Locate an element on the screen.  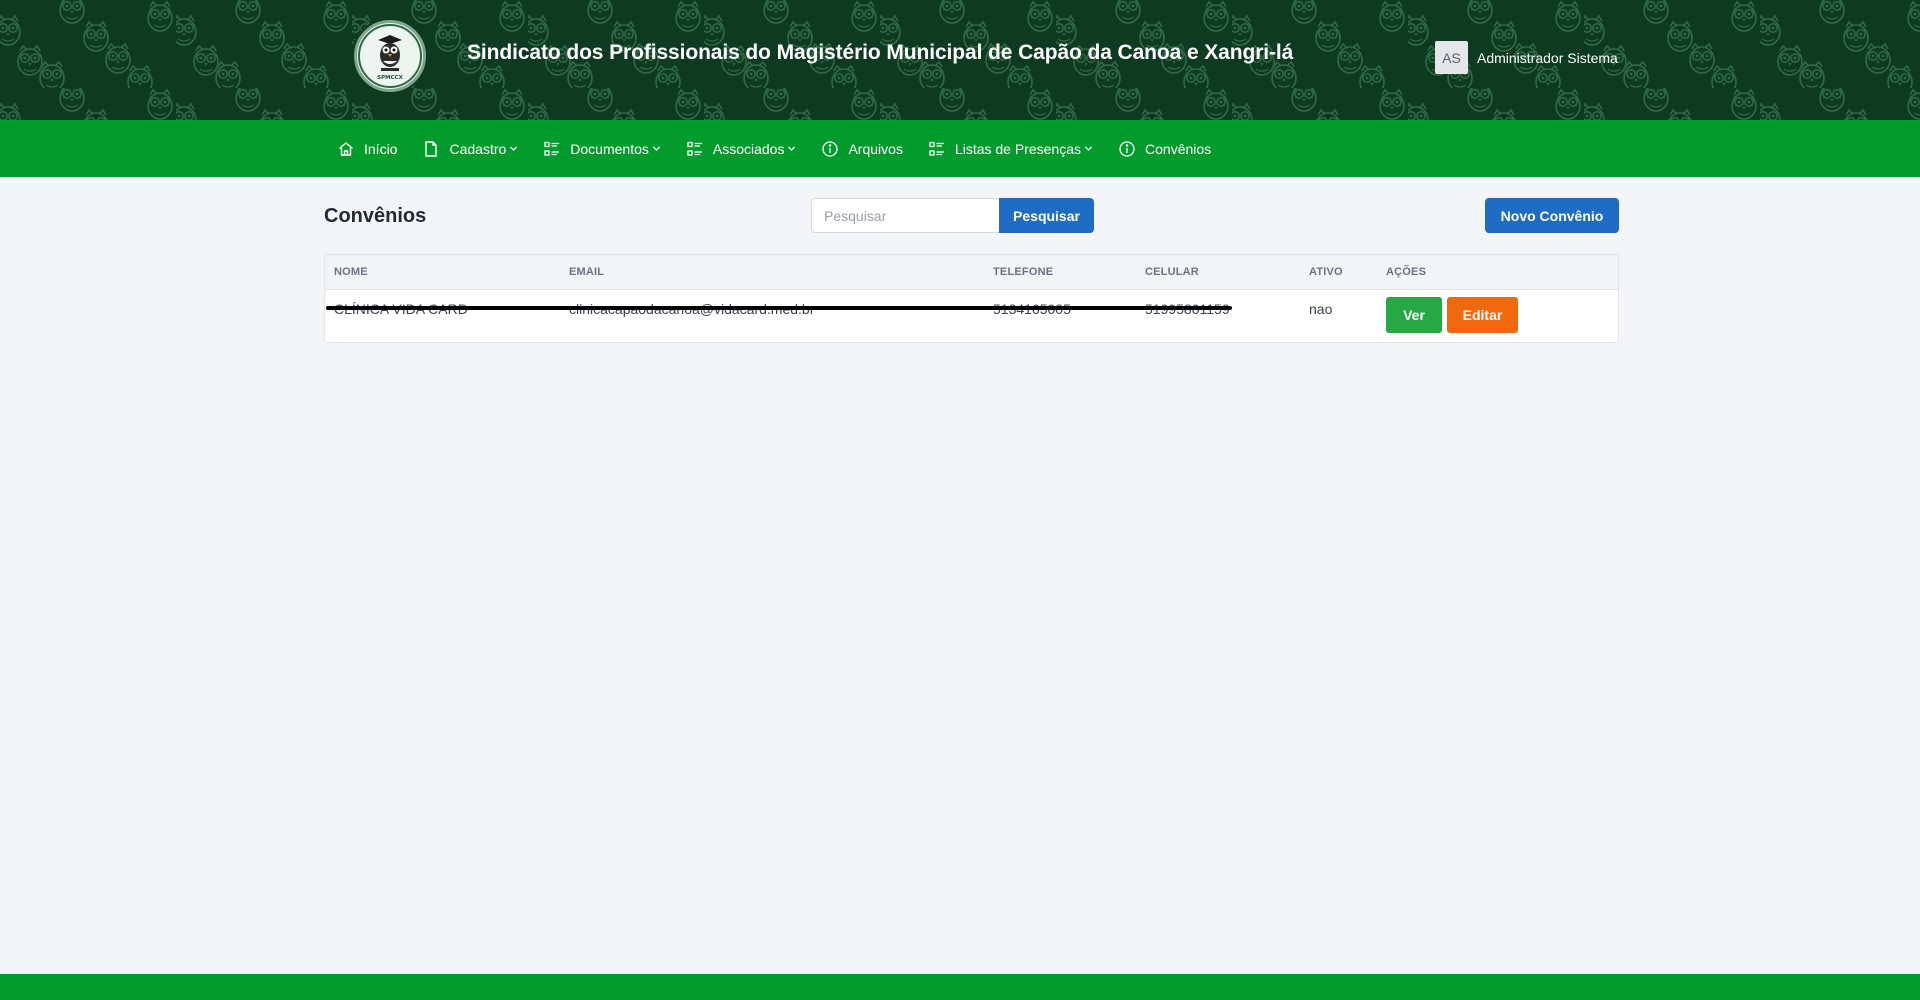
cell-acoes: Ver Editar is located at coordinates (1497, 315).